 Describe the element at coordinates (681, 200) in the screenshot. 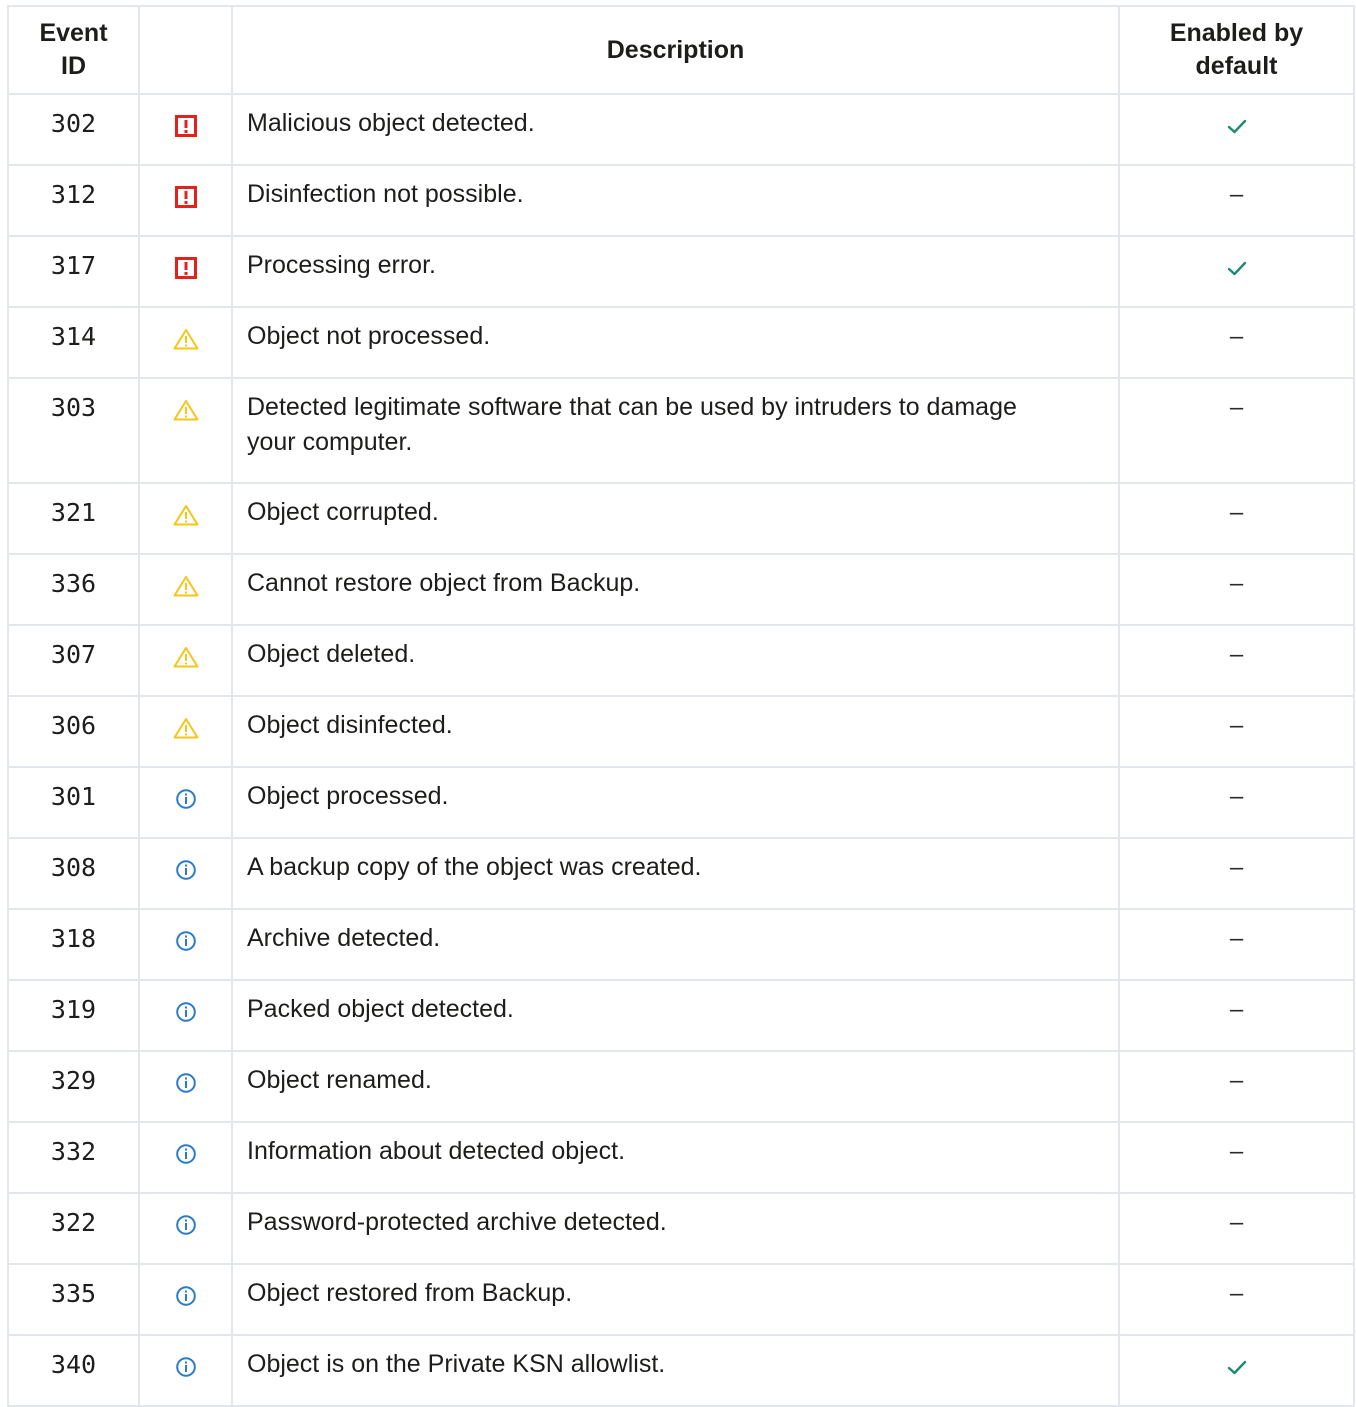

I see `table-row: 312 Disinfection not possible. –` at that location.